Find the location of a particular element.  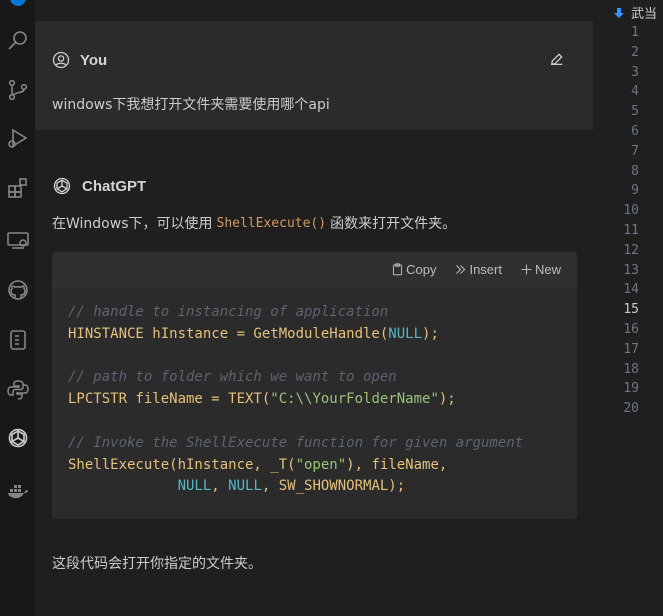

user-avatar-icon is located at coordinates (61, 60).